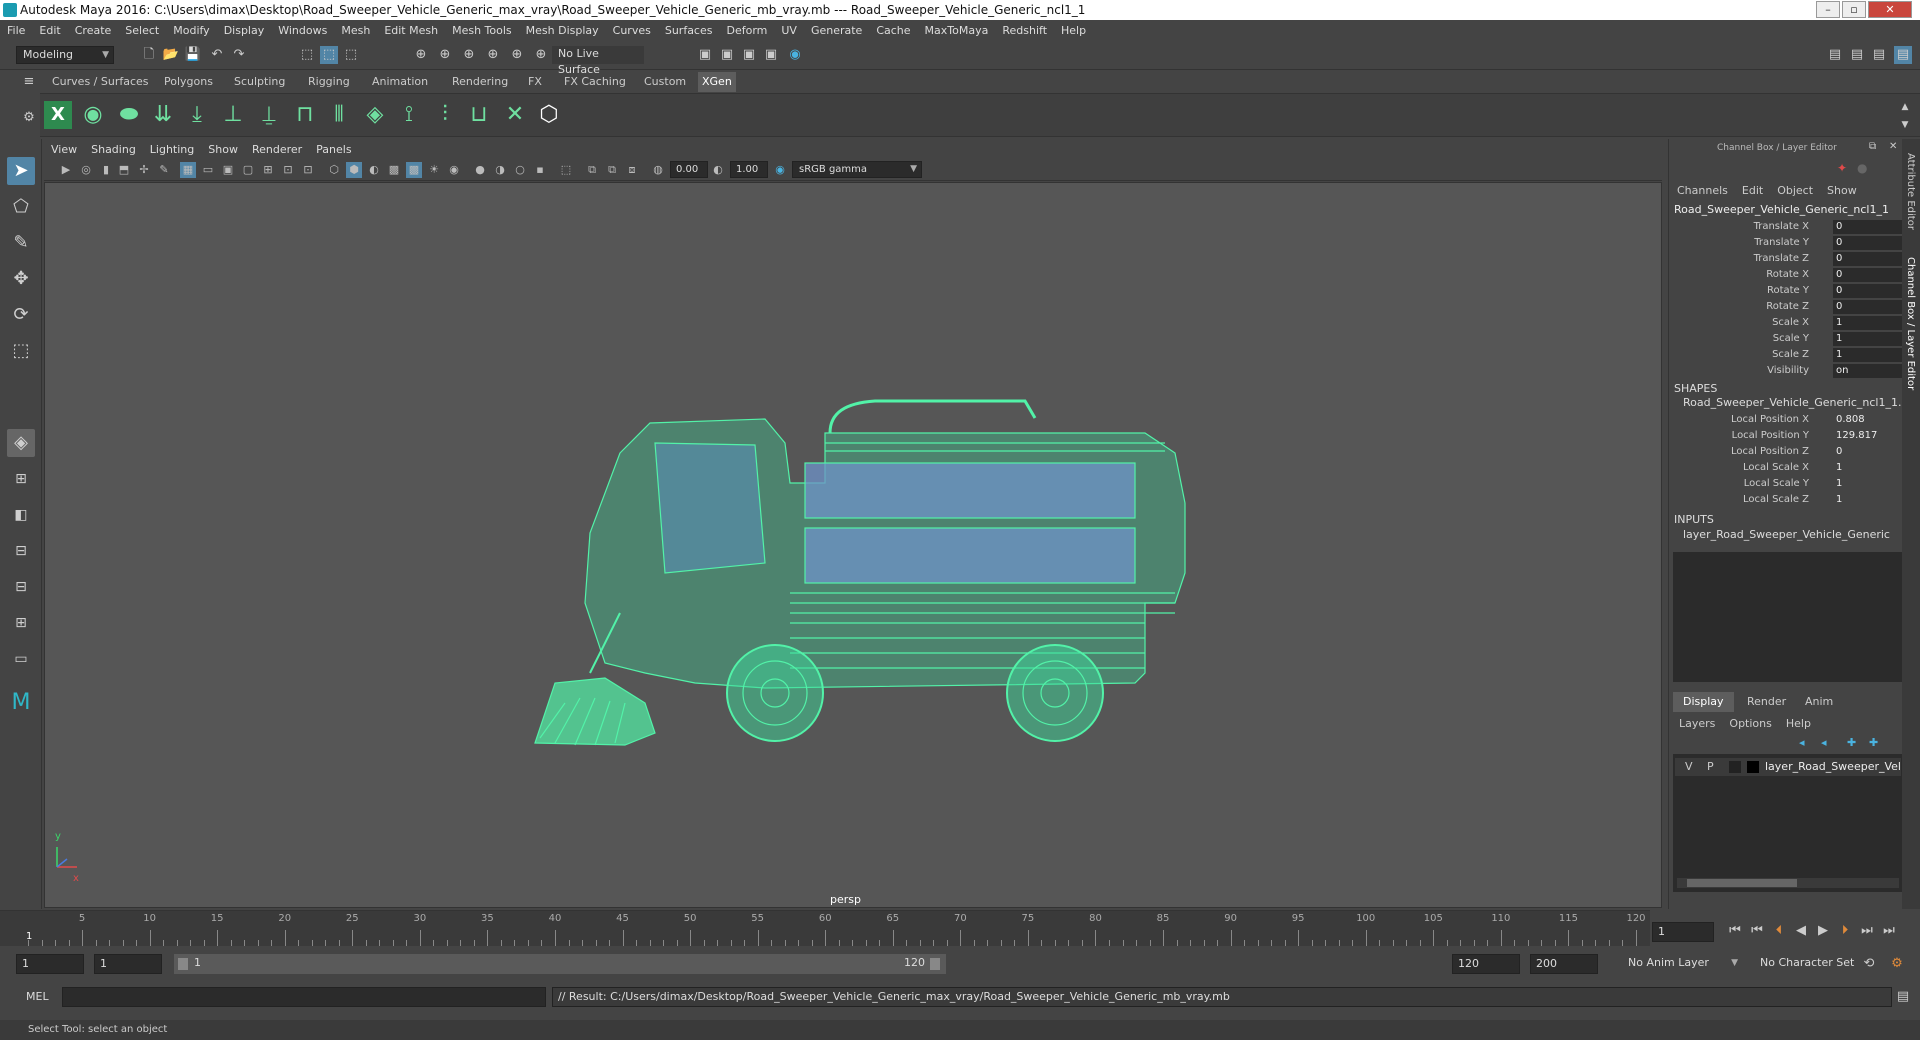  I want to click on shape-local-position-y: Local Position Y 129.817, so click(1789, 436).